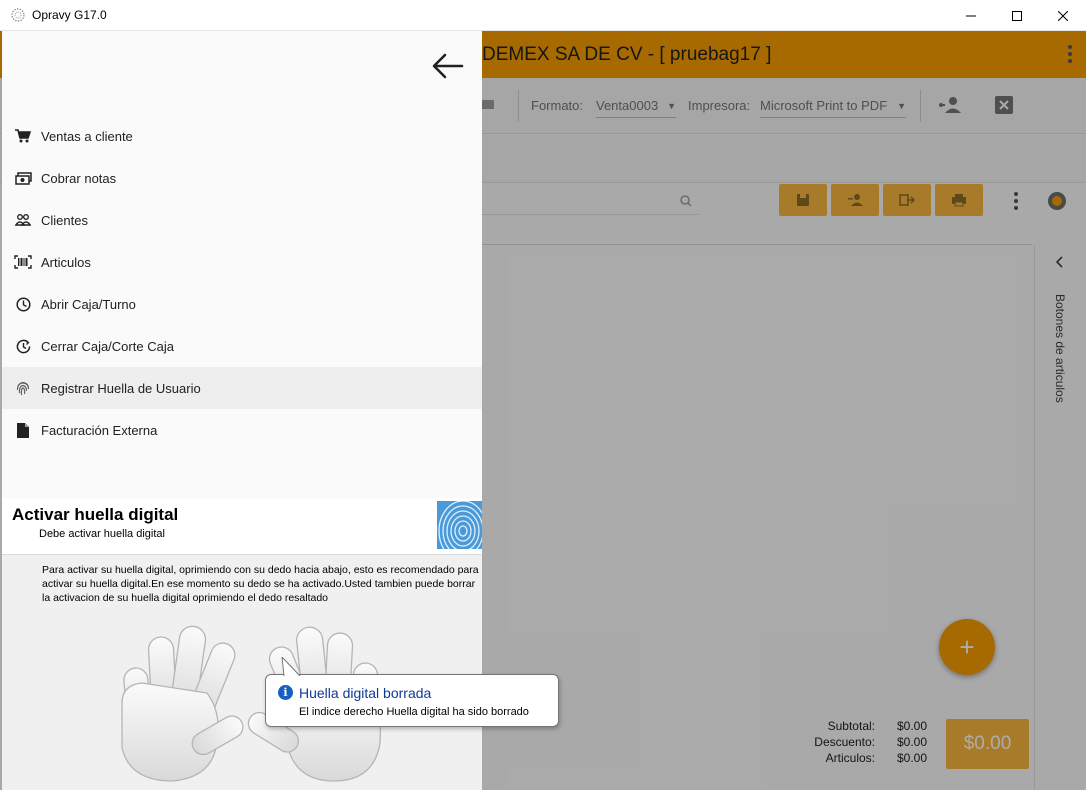 This screenshot has width=1086, height=790. I want to click on drawer-item-label: Registrar Huella de Usuario, so click(121, 388).